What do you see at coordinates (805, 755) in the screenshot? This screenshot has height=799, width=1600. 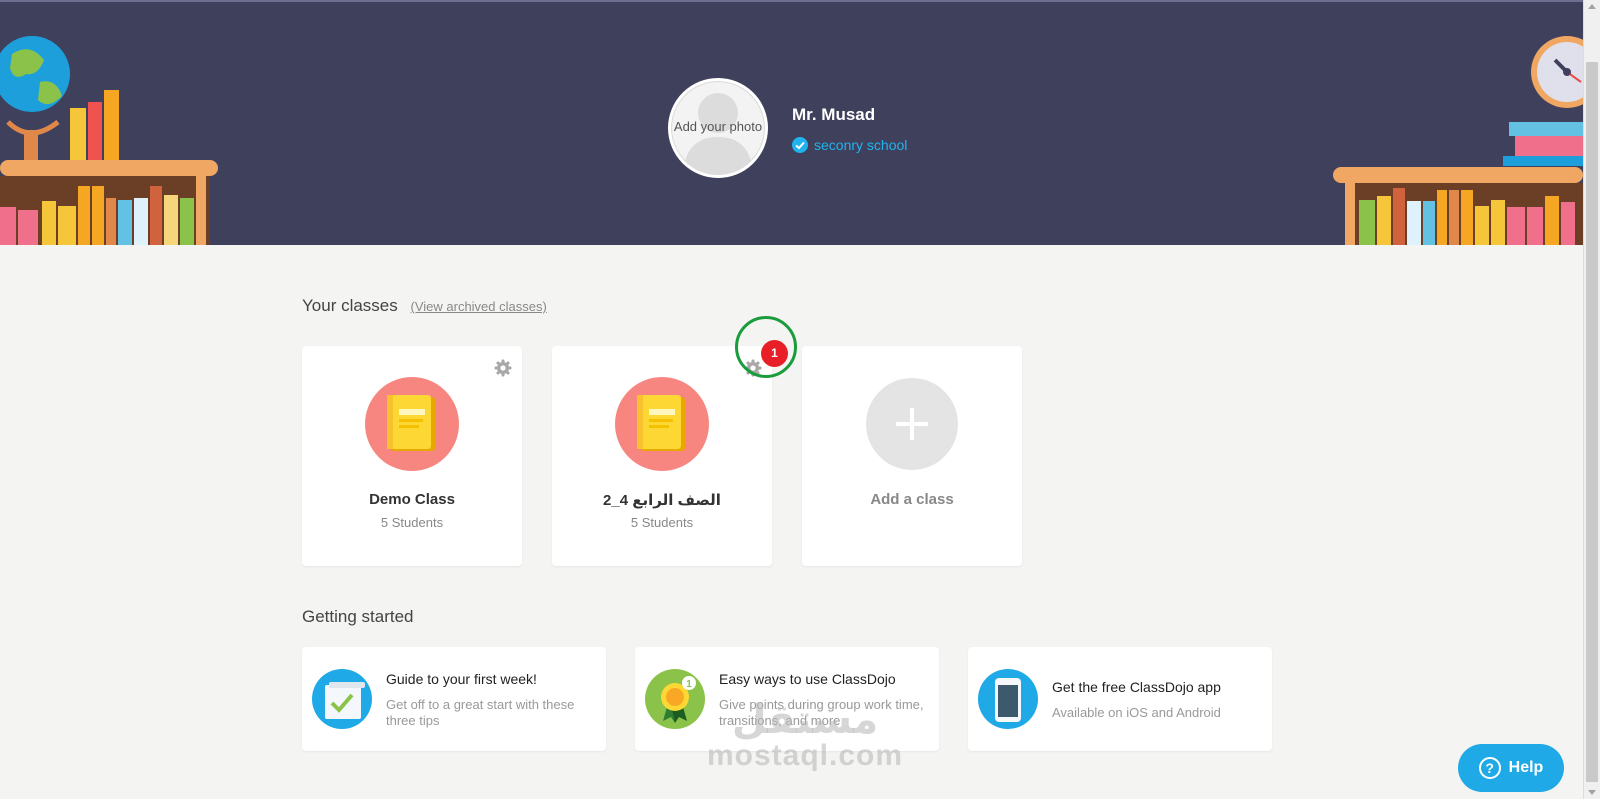 I see `watermark-latin: mostaql.com` at bounding box center [805, 755].